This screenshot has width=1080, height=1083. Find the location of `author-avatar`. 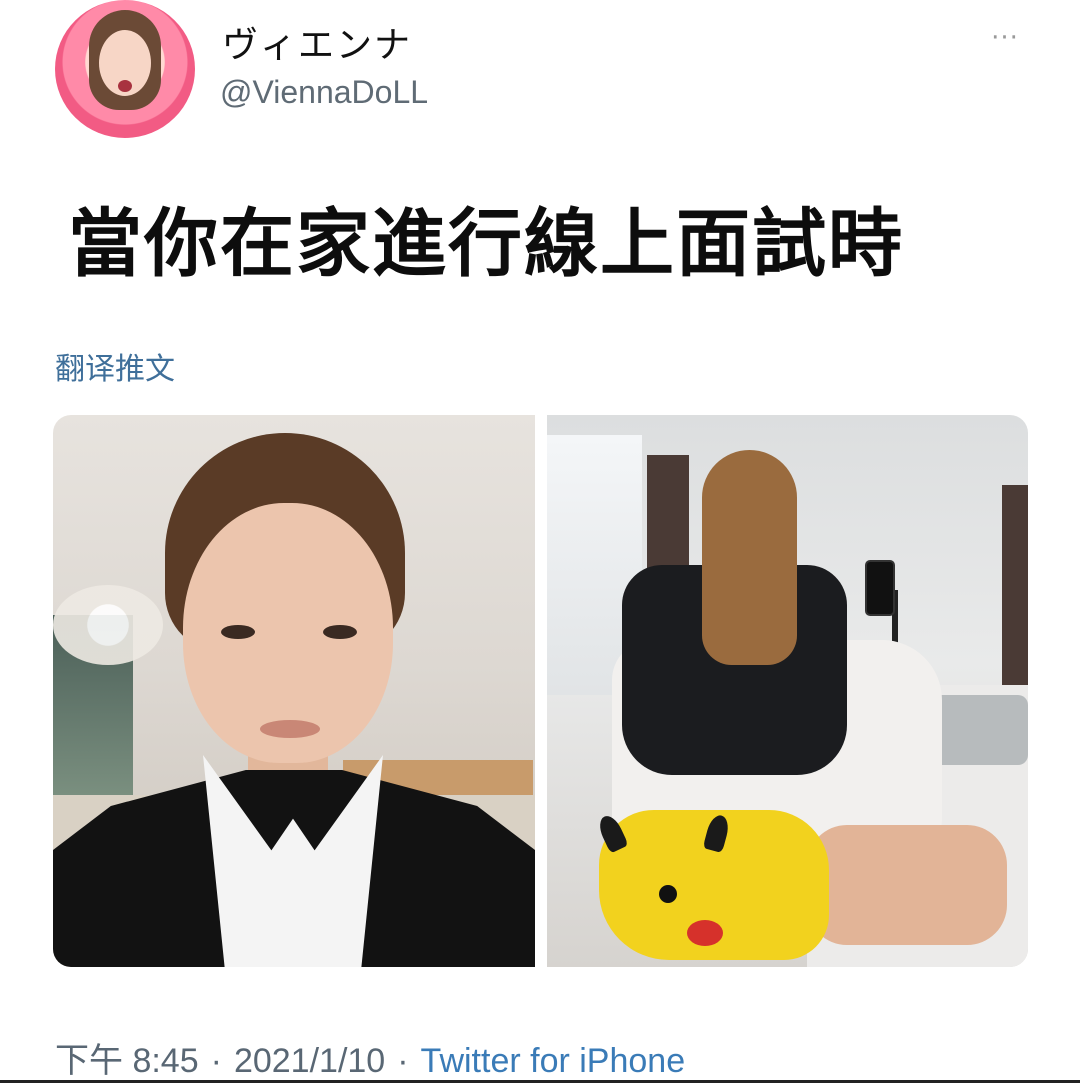

author-avatar is located at coordinates (125, 69).